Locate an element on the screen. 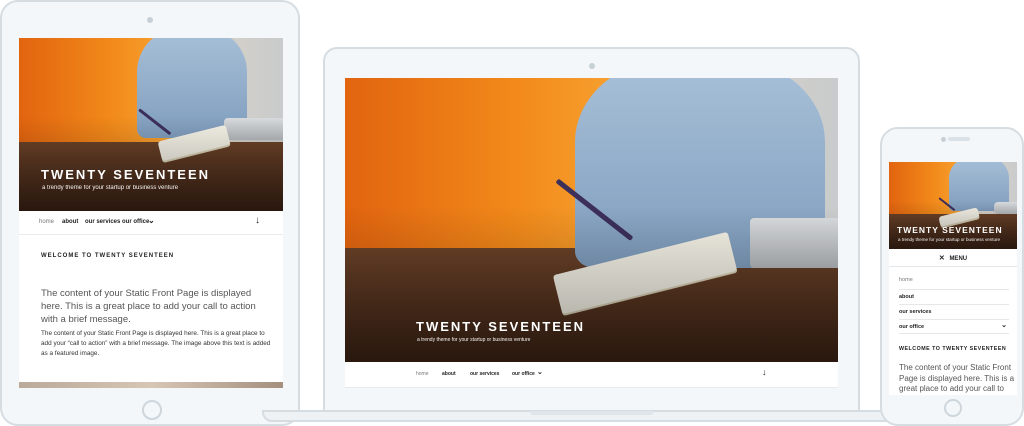 This screenshot has width=1024, height=426. laptop-base-notch is located at coordinates (592, 413).